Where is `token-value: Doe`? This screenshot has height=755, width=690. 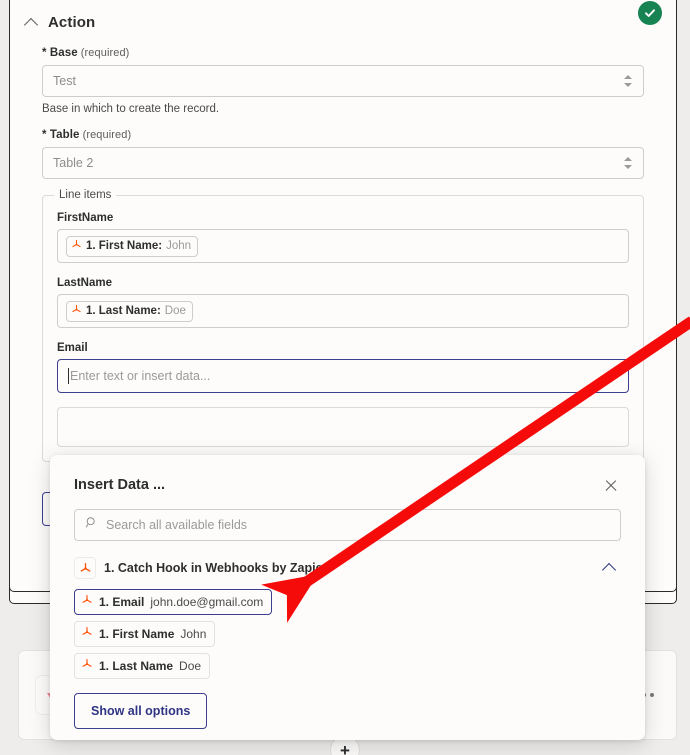
token-value: Doe is located at coordinates (175, 311).